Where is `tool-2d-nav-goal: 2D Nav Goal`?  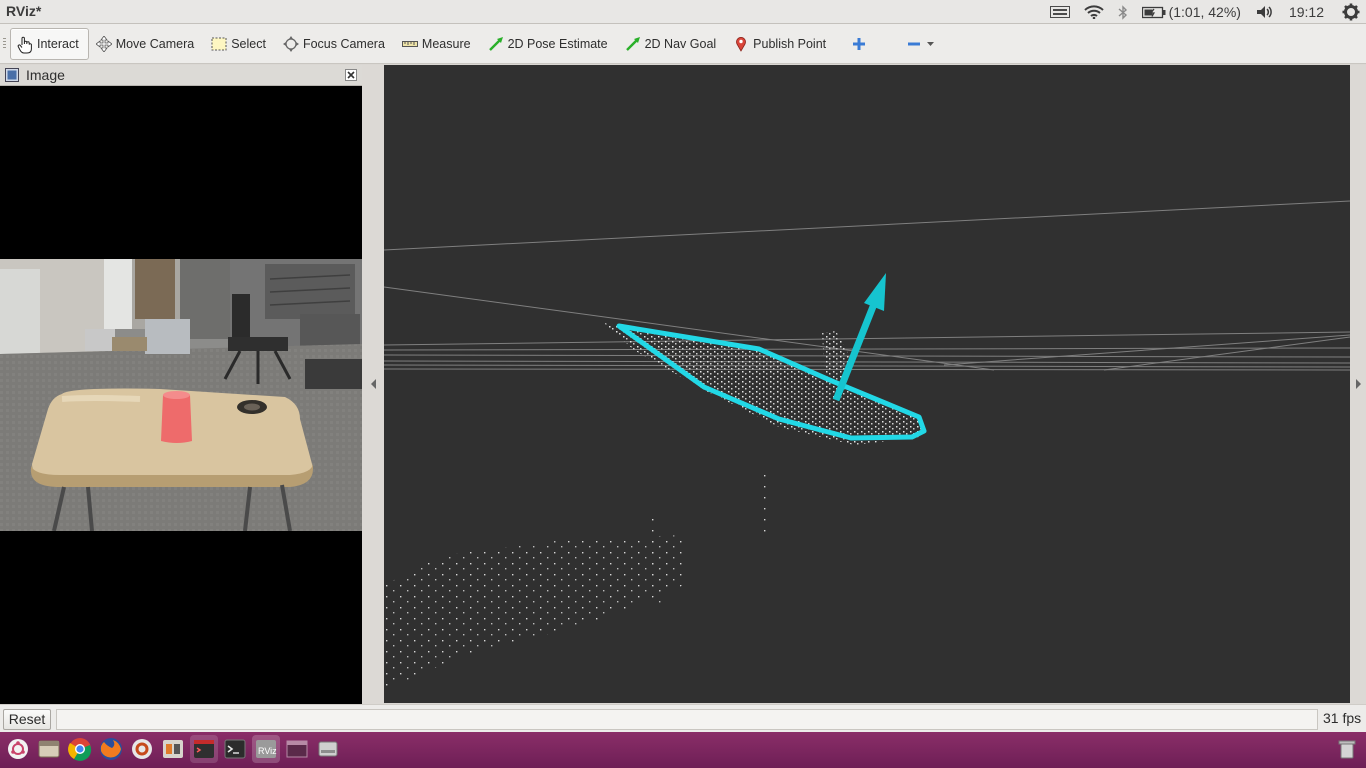 tool-2d-nav-goal: 2D Nav Goal is located at coordinates (672, 44).